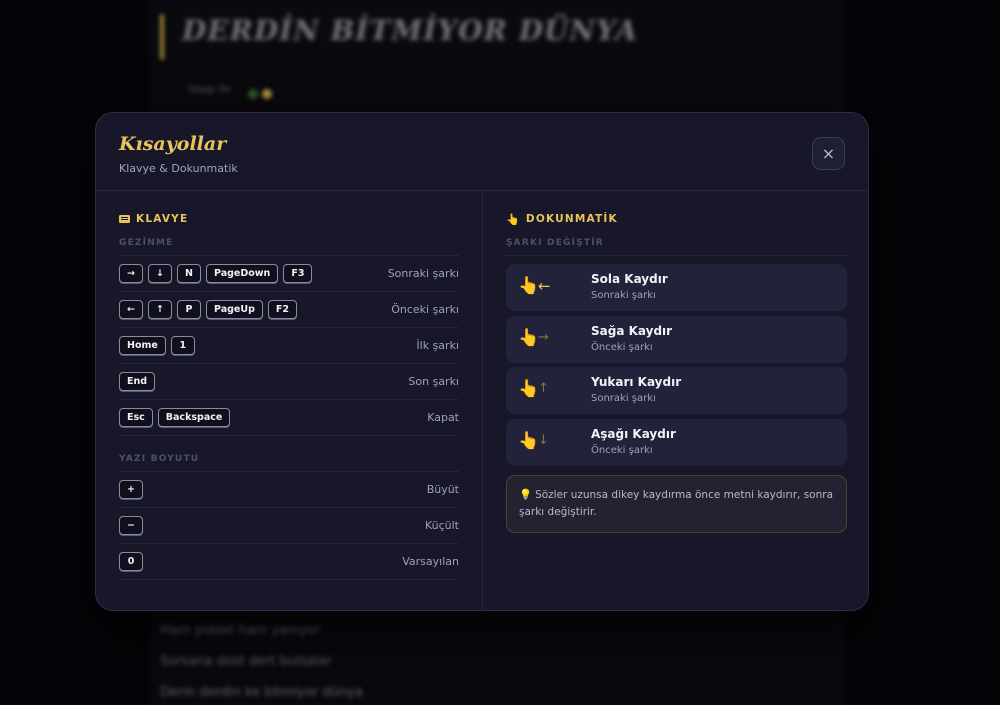  I want to click on font-size-subhead: YAZI BOYUTU, so click(289, 457).